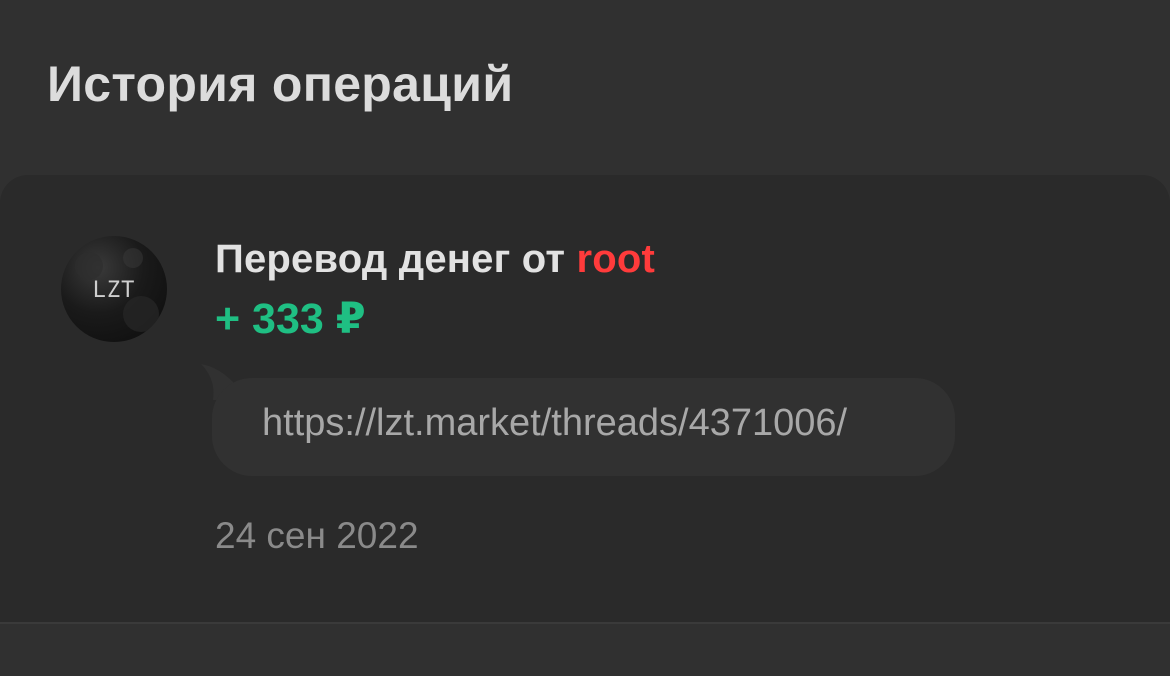  What do you see at coordinates (616, 259) in the screenshot?
I see `sender-username-link: root` at bounding box center [616, 259].